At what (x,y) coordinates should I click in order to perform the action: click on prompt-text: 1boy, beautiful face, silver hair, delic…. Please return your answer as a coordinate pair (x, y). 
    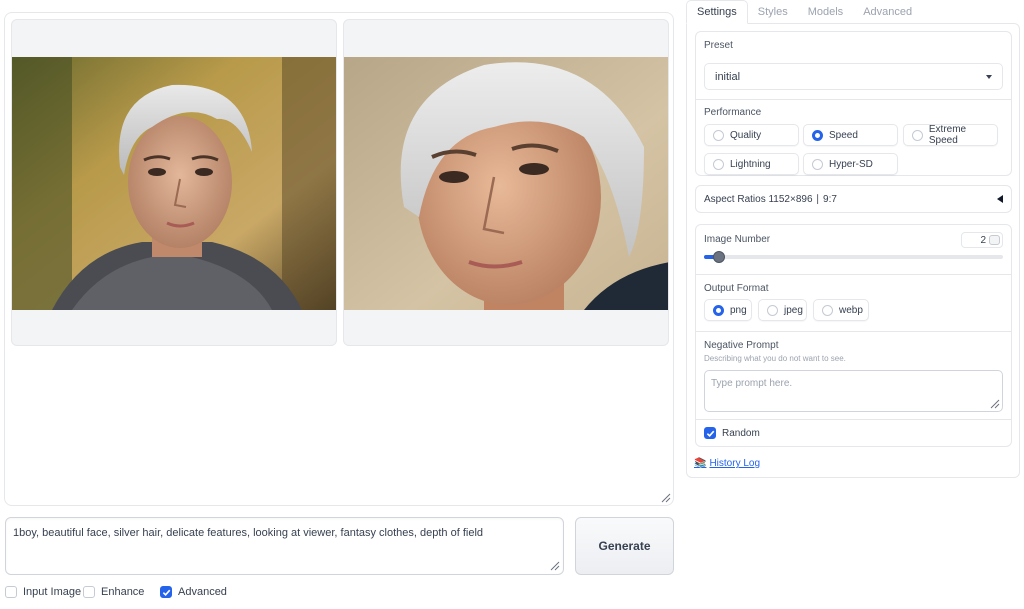
    Looking at the image, I should click on (248, 533).